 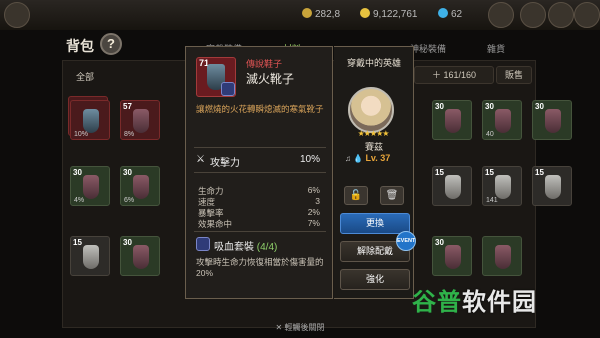 What do you see at coordinates (140, 120) in the screenshot?
I see `inventory-slot: 57 8%` at bounding box center [140, 120].